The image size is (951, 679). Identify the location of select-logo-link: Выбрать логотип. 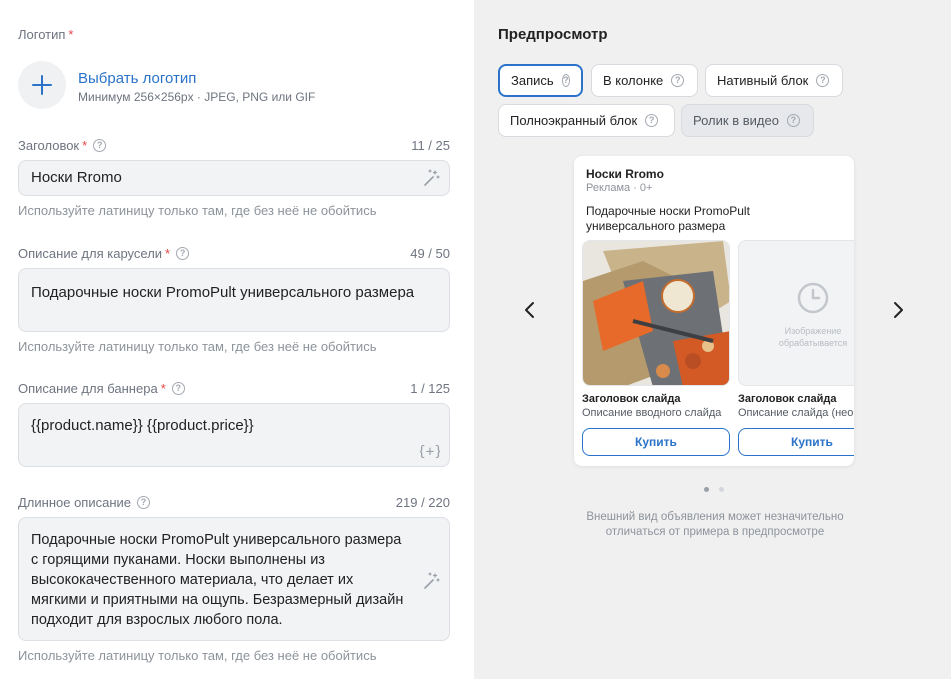
(137, 78).